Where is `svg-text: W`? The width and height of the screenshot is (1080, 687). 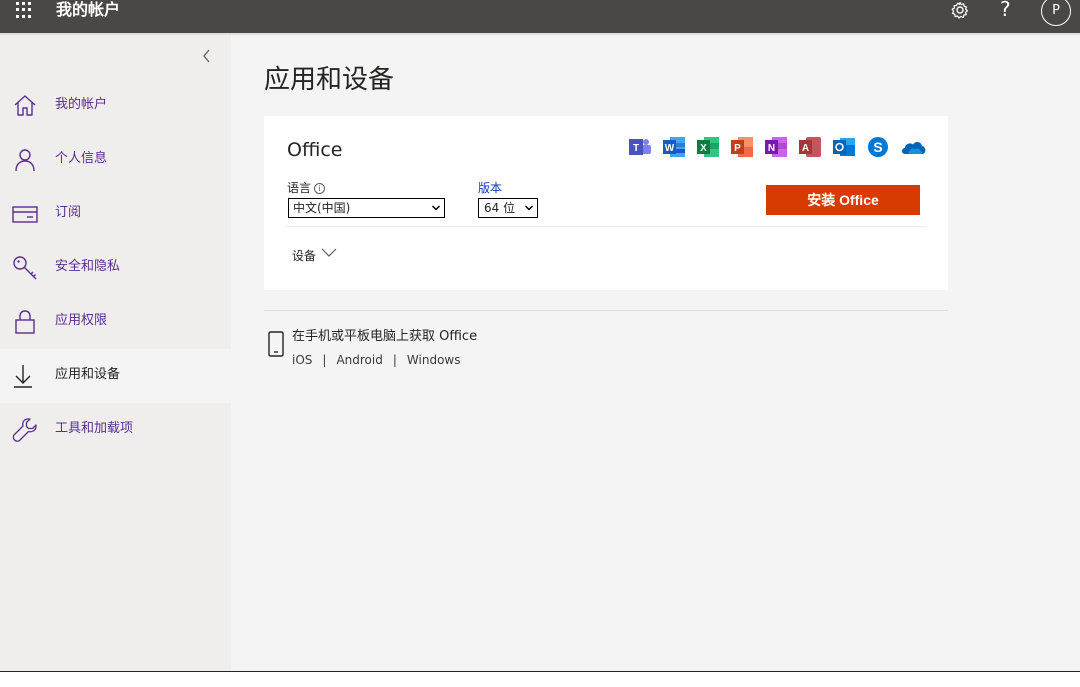
svg-text: W is located at coordinates (670, 148).